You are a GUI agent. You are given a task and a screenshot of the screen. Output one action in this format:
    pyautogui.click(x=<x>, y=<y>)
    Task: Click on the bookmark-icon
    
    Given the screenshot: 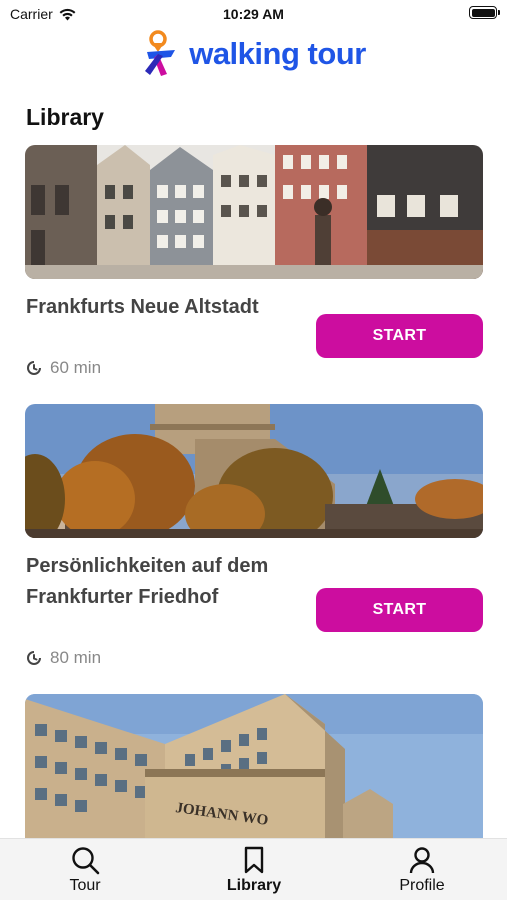 What is the action you would take?
    pyautogui.click(x=254, y=860)
    